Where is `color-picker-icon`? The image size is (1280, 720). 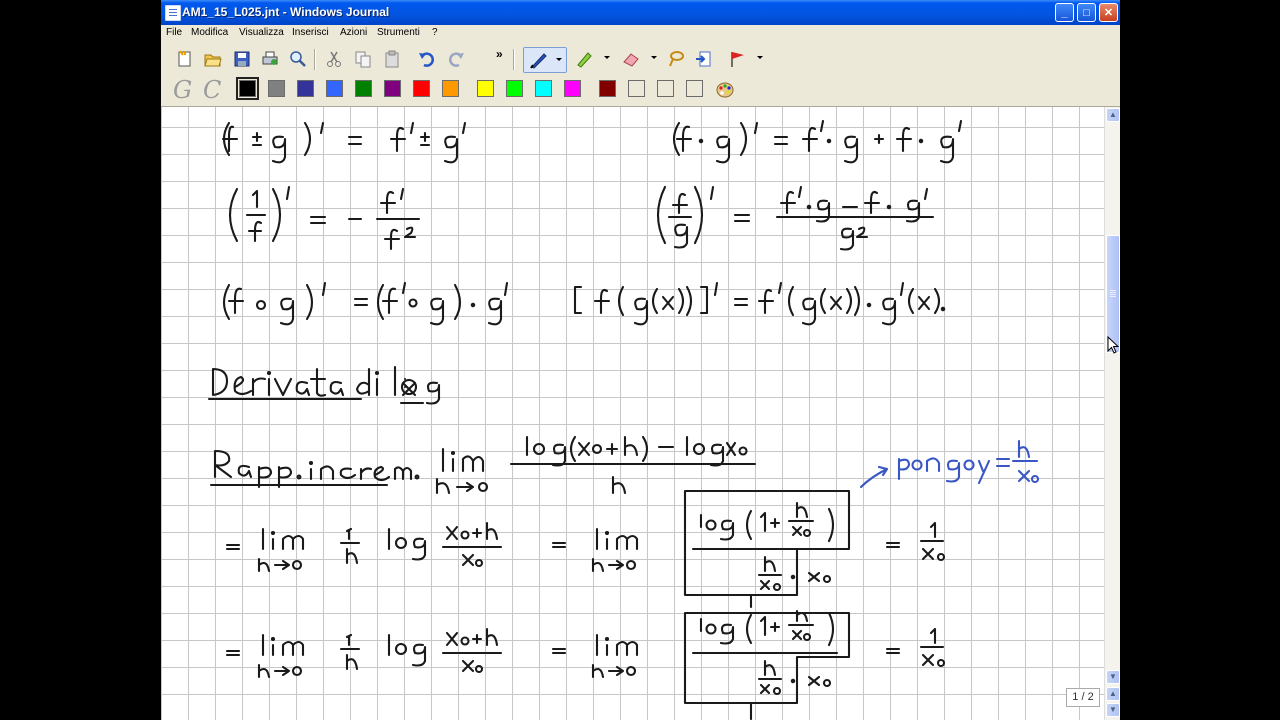 color-picker-icon is located at coordinates (725, 90).